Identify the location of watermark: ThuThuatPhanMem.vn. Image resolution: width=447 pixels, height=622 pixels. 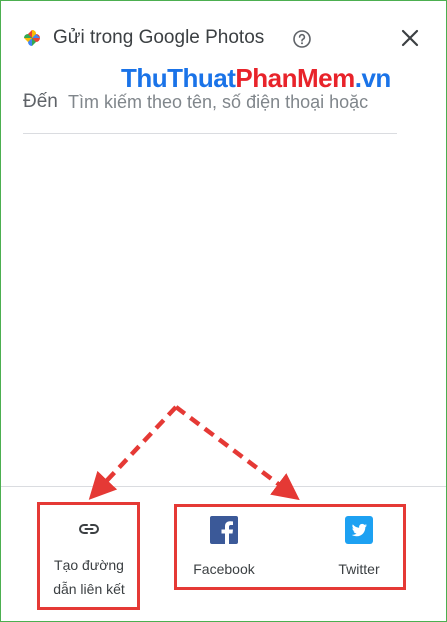
(256, 78).